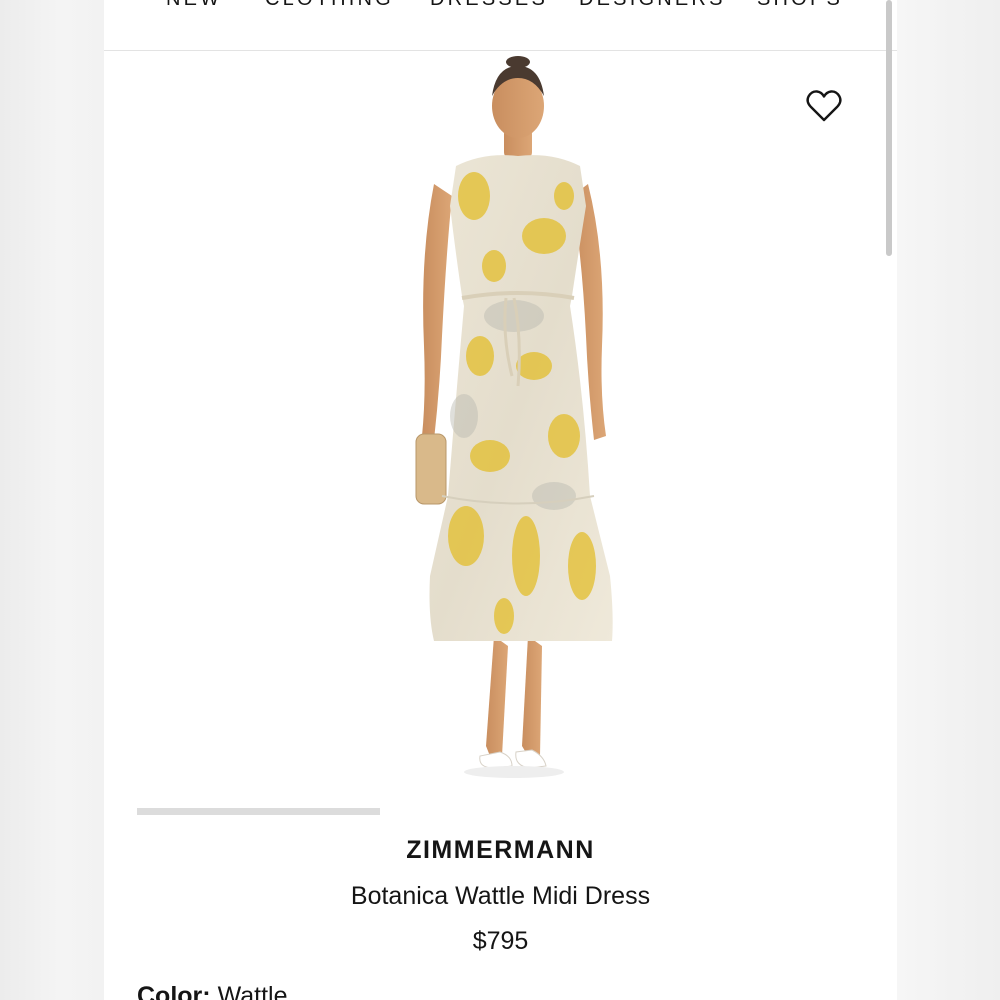 Image resolution: width=1000 pixels, height=1000 pixels. I want to click on product-price: $795, so click(500, 941).